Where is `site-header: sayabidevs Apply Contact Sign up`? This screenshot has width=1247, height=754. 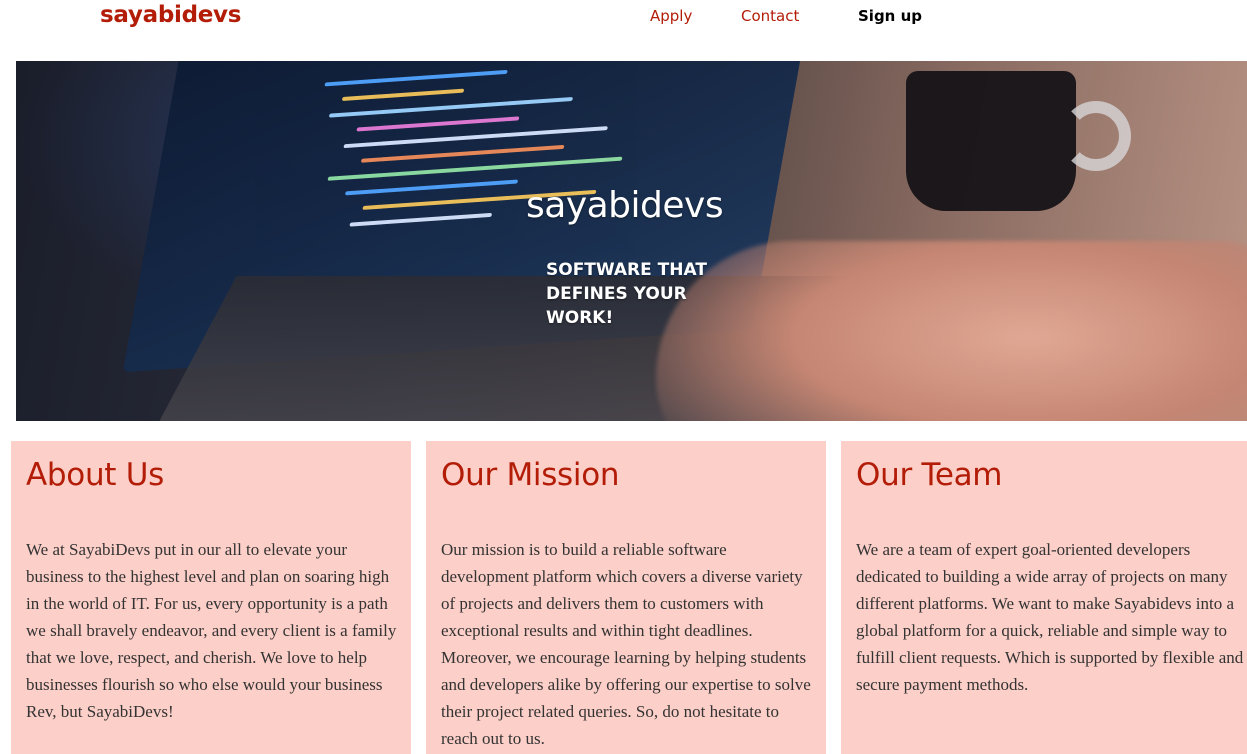
site-header: sayabidevs Apply Contact Sign up is located at coordinates (623, 20).